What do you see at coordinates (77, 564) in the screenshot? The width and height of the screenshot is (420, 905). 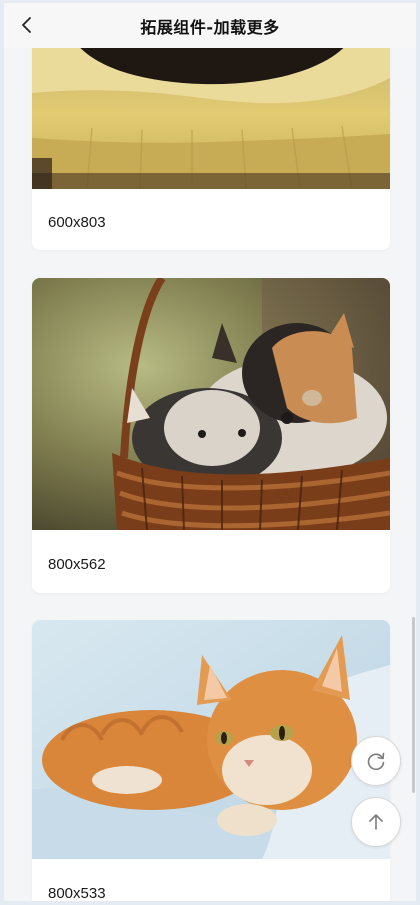 I see `card-caption: 800x562` at bounding box center [77, 564].